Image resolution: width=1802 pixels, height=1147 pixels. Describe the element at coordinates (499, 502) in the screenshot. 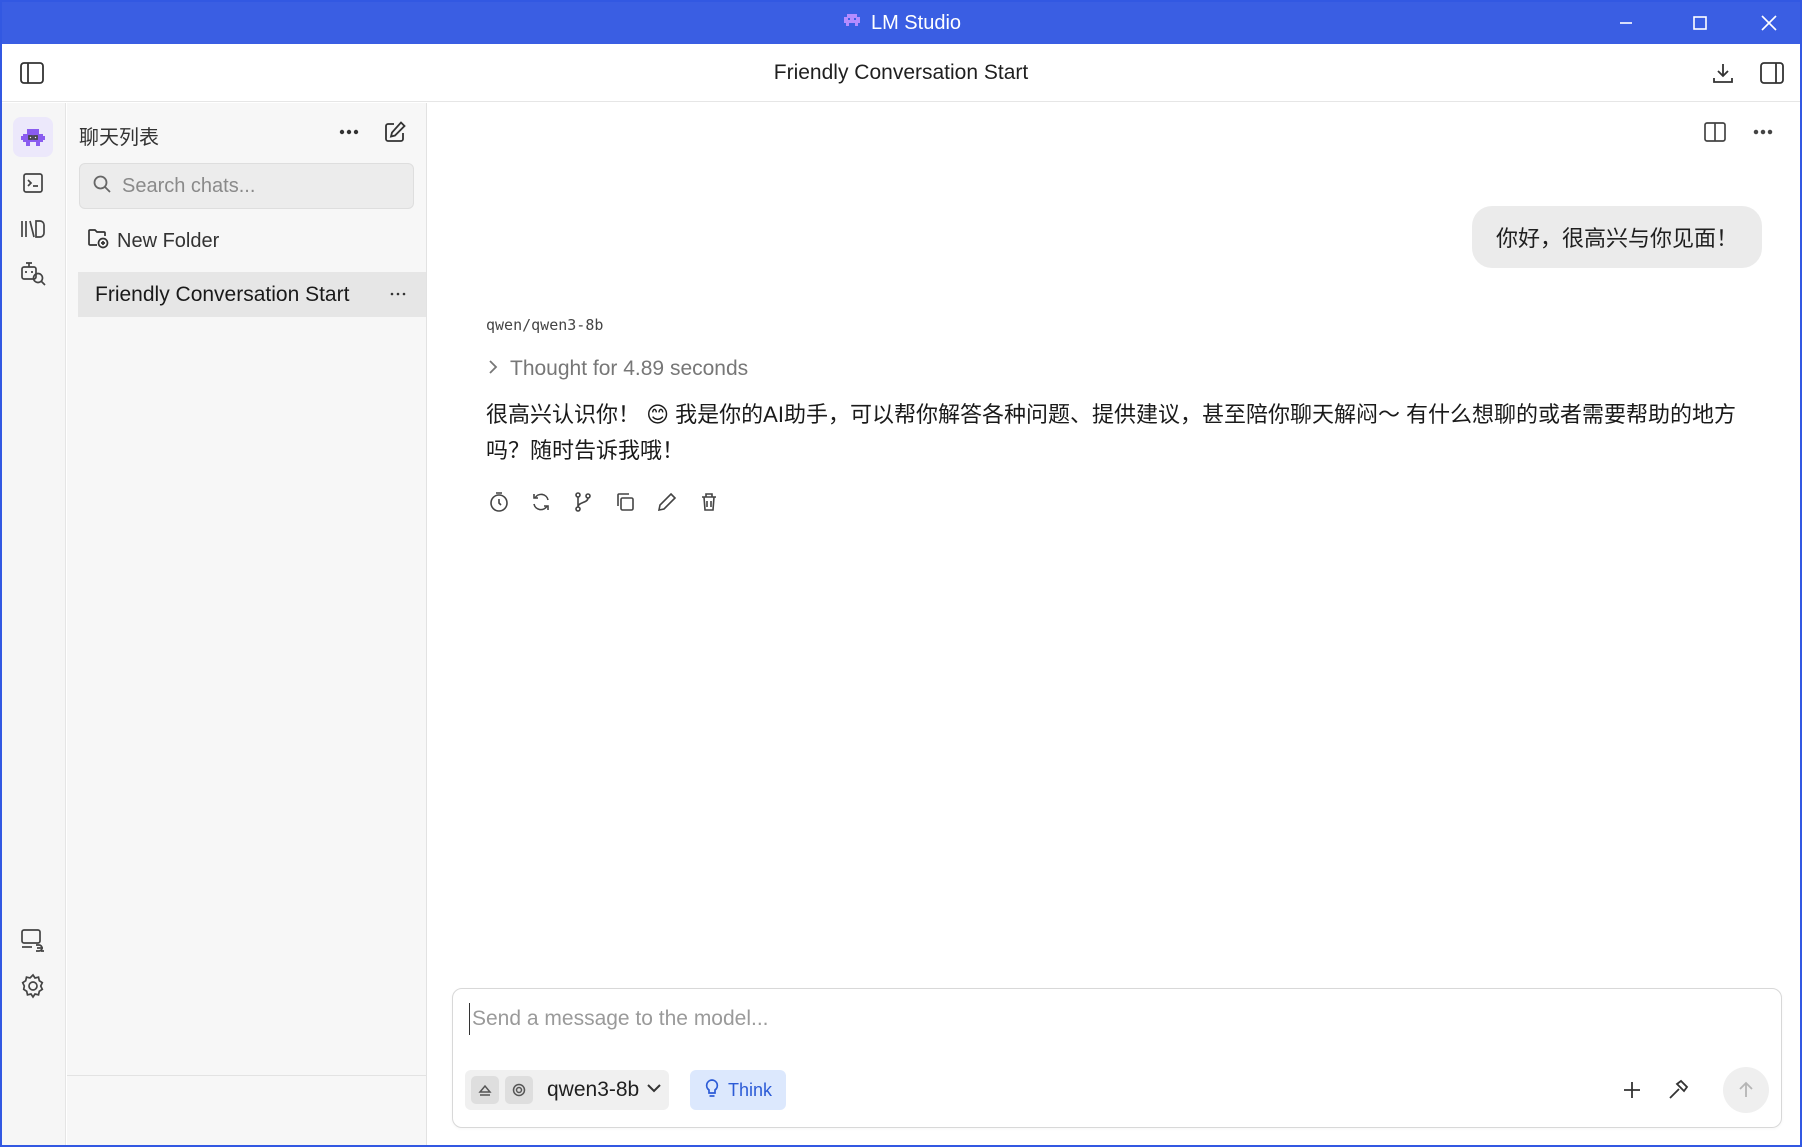

I see `stats-timer-icon` at that location.